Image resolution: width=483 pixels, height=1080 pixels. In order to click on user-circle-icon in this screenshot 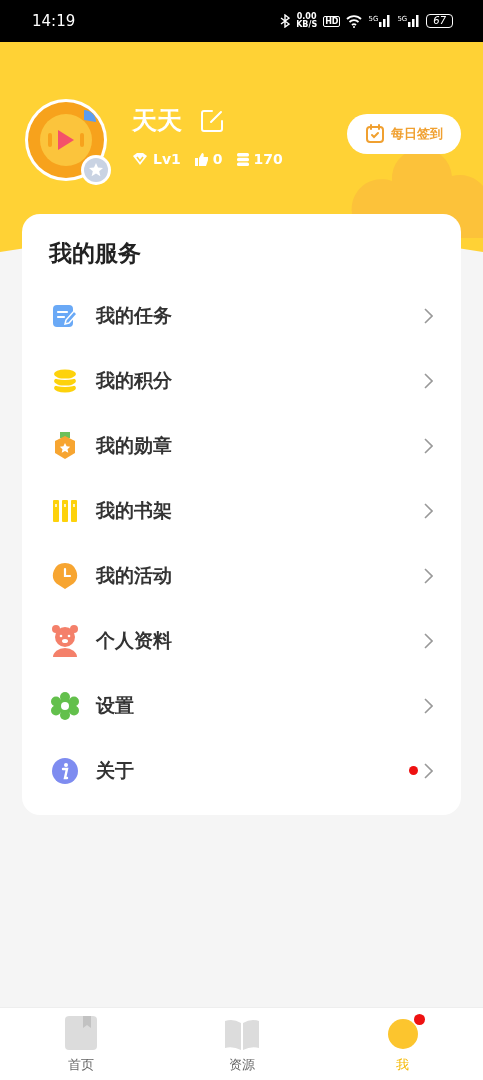, I will do `click(402, 1034)`.